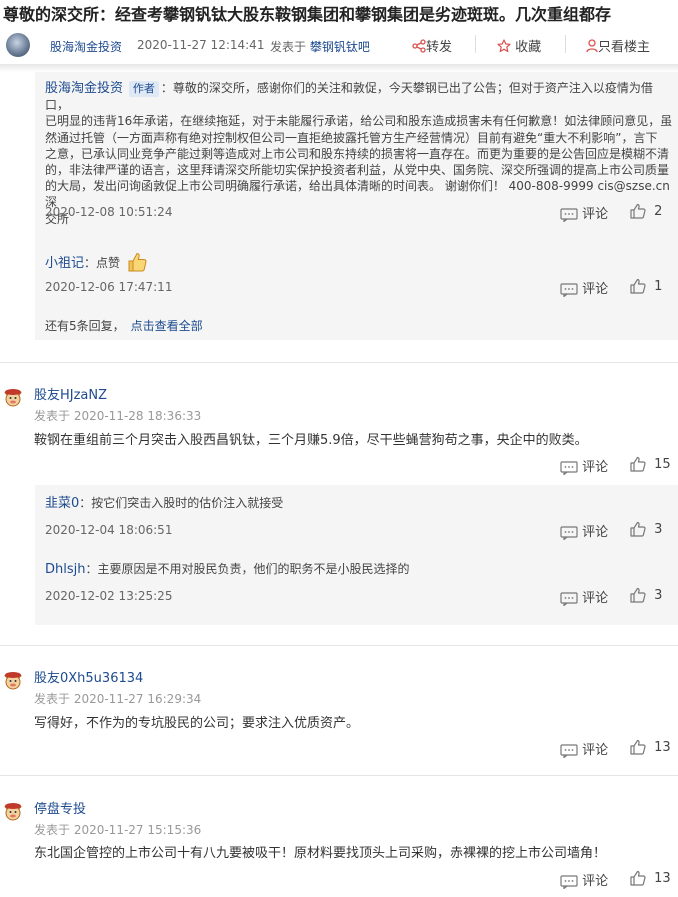 Image resolution: width=678 pixels, height=897 pixels. What do you see at coordinates (85, 326) in the screenshot?
I see `more-replies-text: 还有5条回复，` at bounding box center [85, 326].